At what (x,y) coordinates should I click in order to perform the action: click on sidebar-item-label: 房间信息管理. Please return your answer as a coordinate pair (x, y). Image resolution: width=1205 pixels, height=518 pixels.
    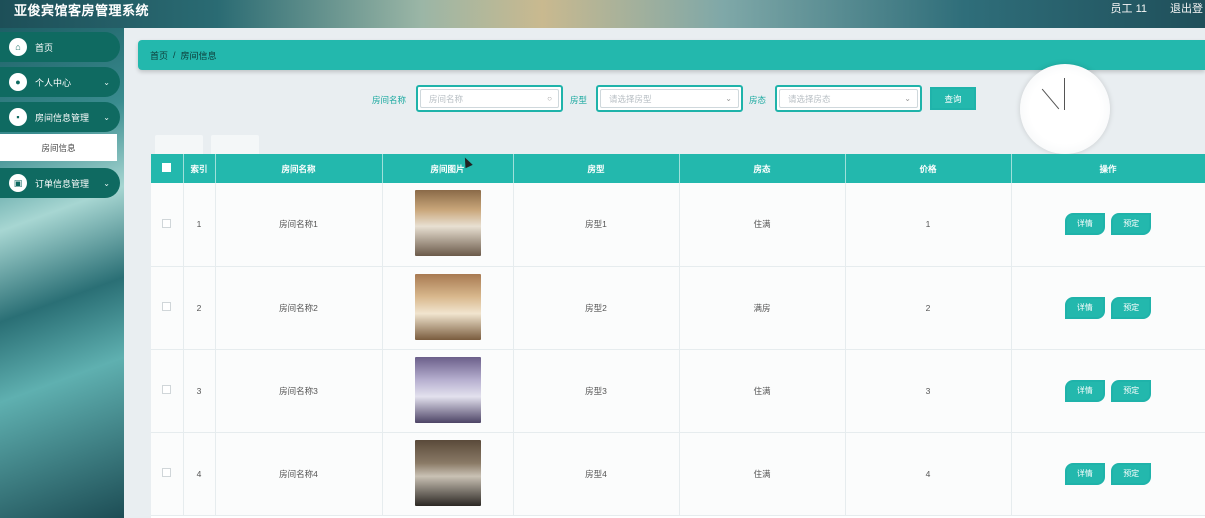
    Looking at the image, I should click on (62, 117).